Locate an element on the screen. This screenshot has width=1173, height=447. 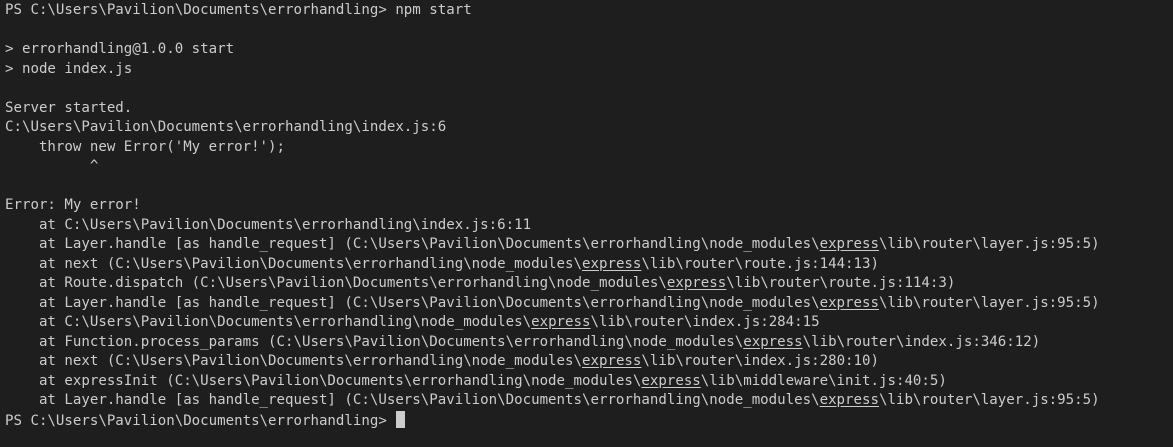
stack-trace-text: \lib\router\index.js:284:15 is located at coordinates (705, 322).